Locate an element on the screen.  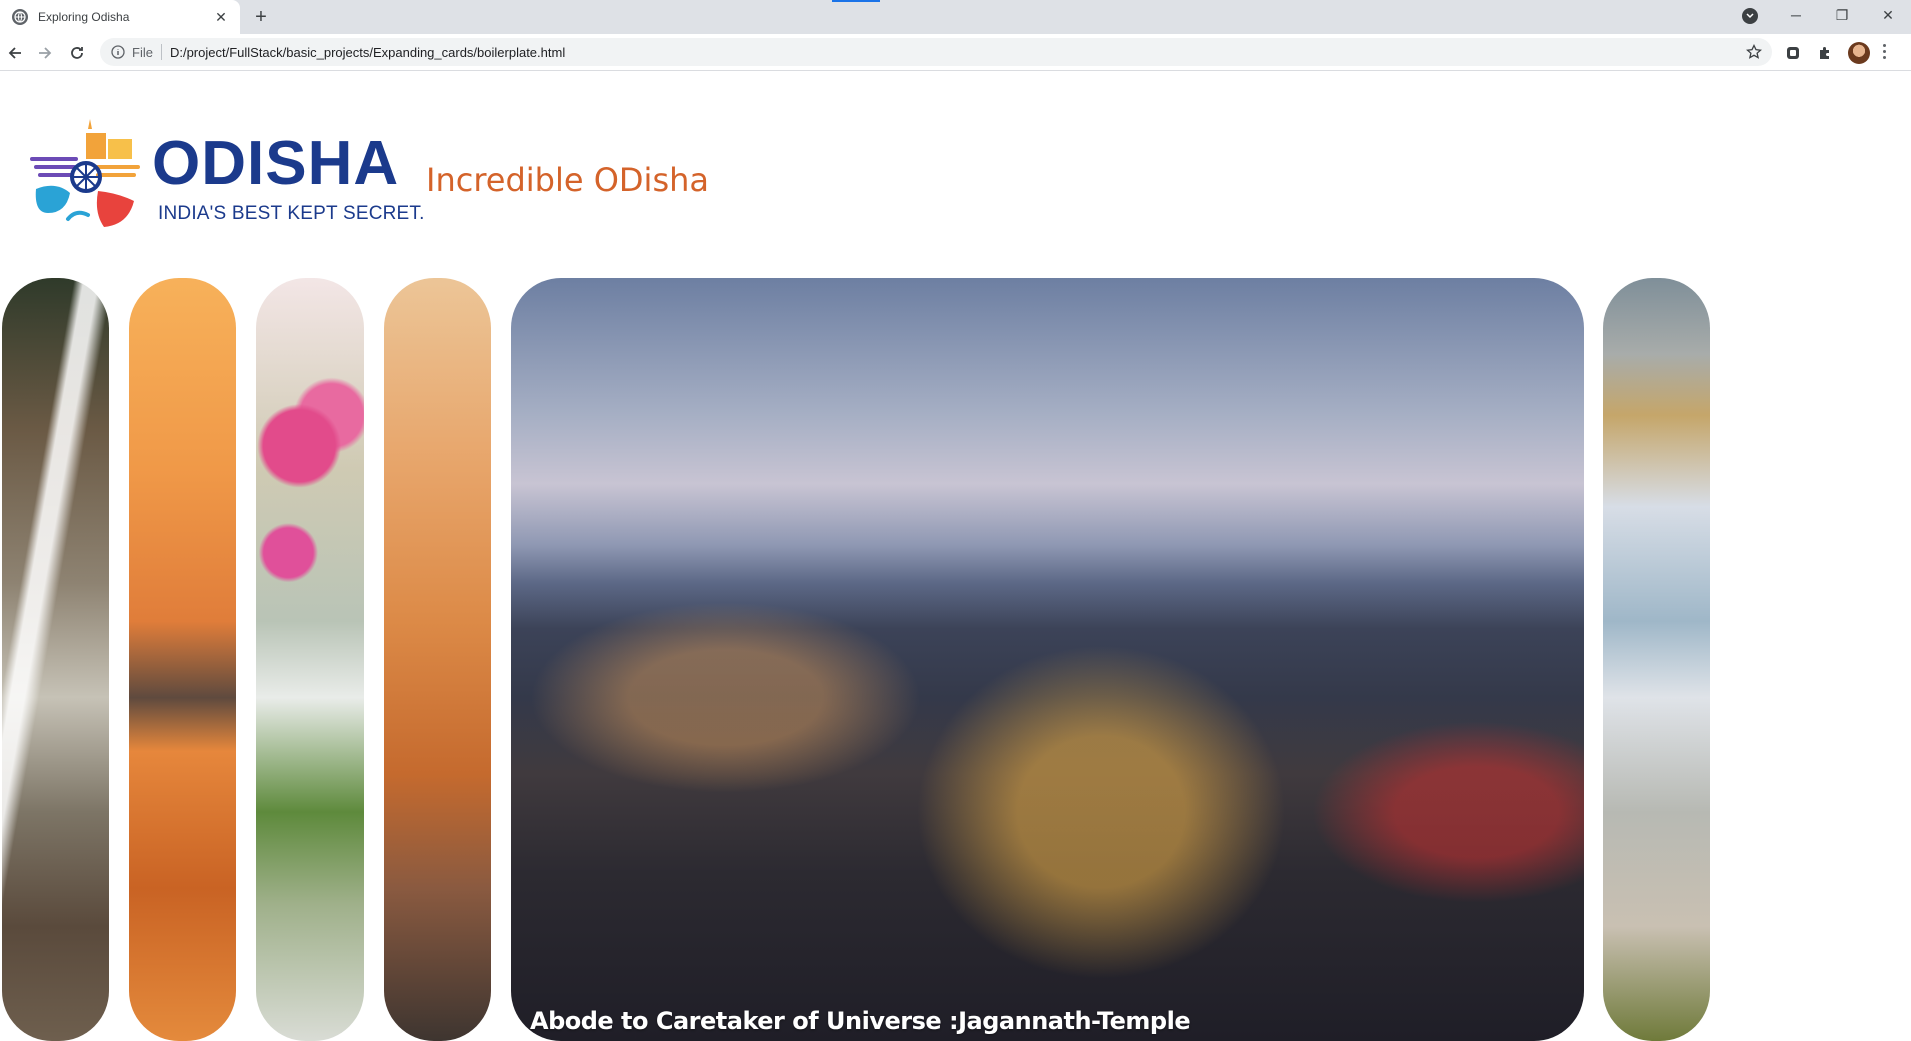
extension-icon is located at coordinates (1793, 53).